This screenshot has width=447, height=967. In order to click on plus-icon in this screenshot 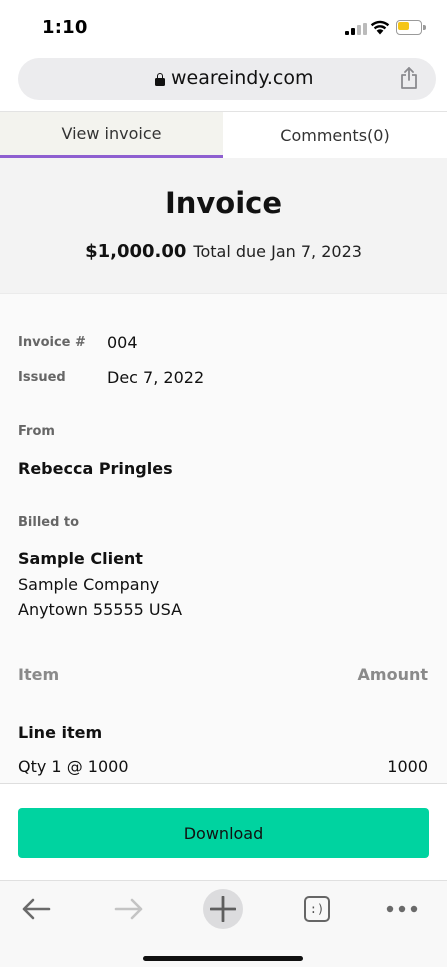, I will do `click(223, 909)`.